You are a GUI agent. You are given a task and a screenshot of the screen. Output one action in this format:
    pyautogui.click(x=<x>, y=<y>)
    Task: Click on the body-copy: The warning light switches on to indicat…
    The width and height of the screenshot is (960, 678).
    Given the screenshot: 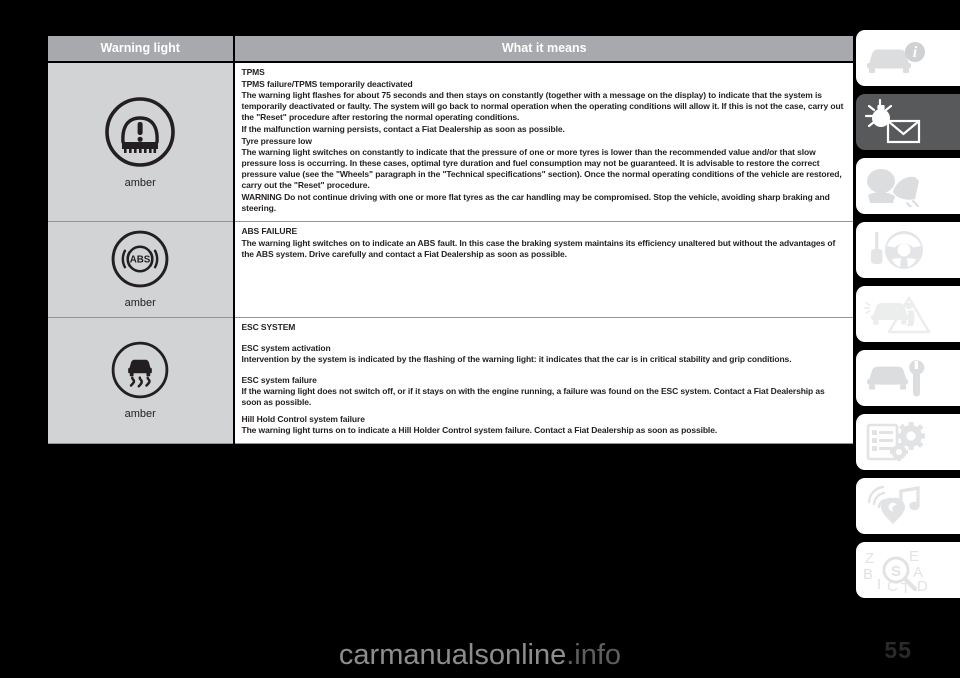 What is the action you would take?
    pyautogui.click(x=538, y=248)
    